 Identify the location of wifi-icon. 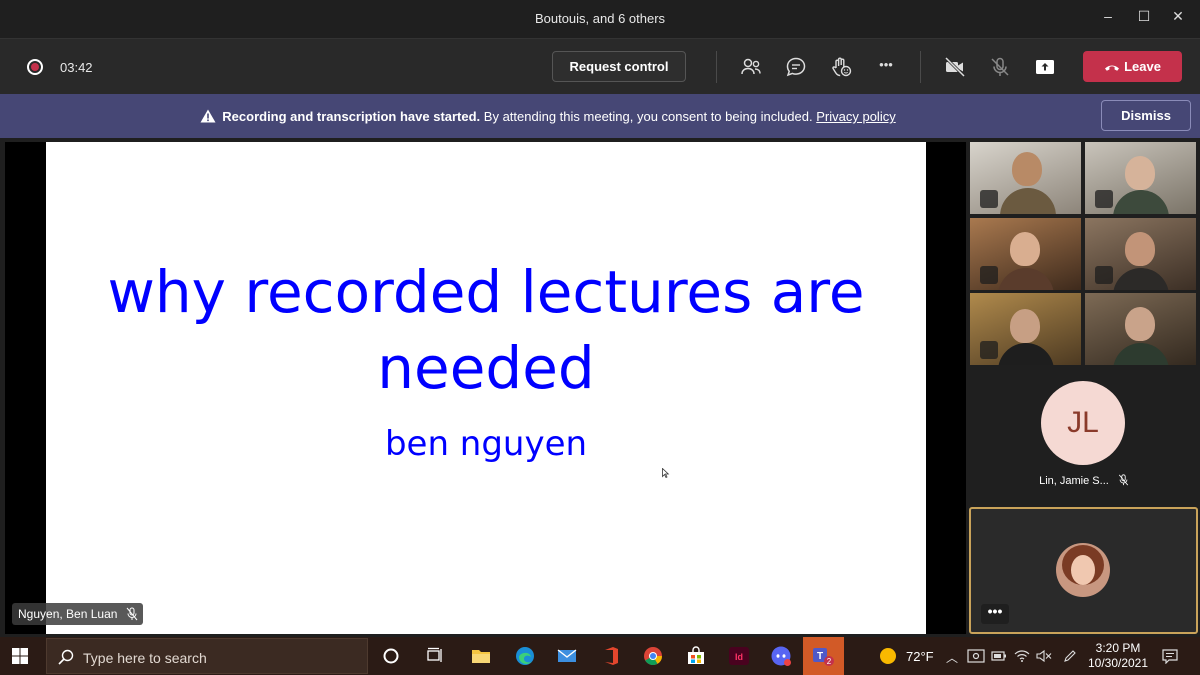
(1022, 656).